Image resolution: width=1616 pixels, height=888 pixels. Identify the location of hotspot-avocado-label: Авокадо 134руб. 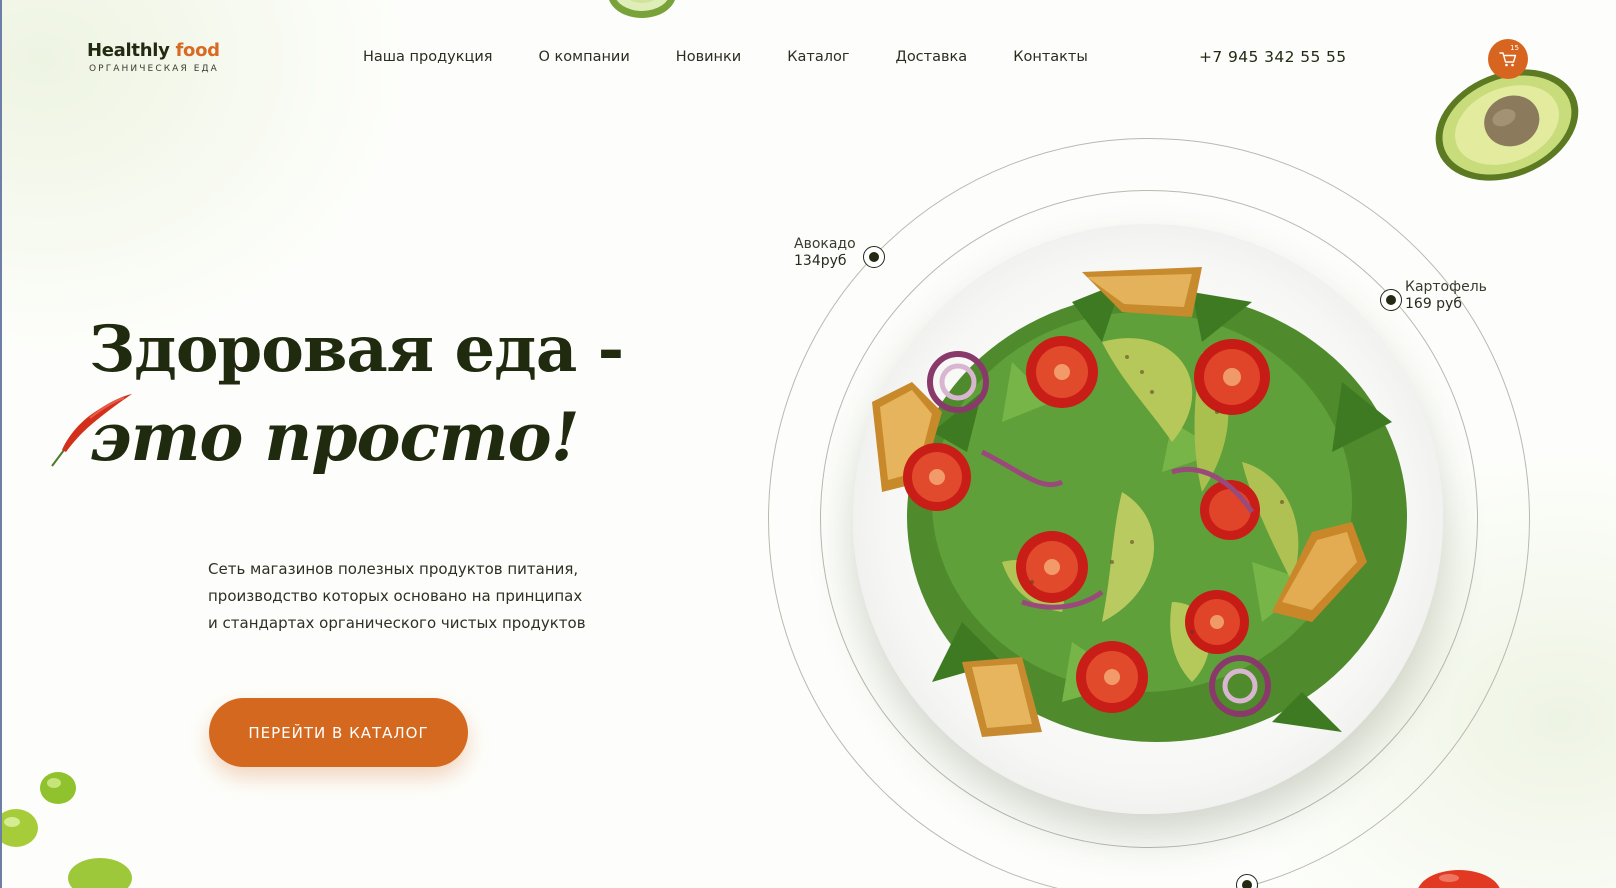
(825, 253).